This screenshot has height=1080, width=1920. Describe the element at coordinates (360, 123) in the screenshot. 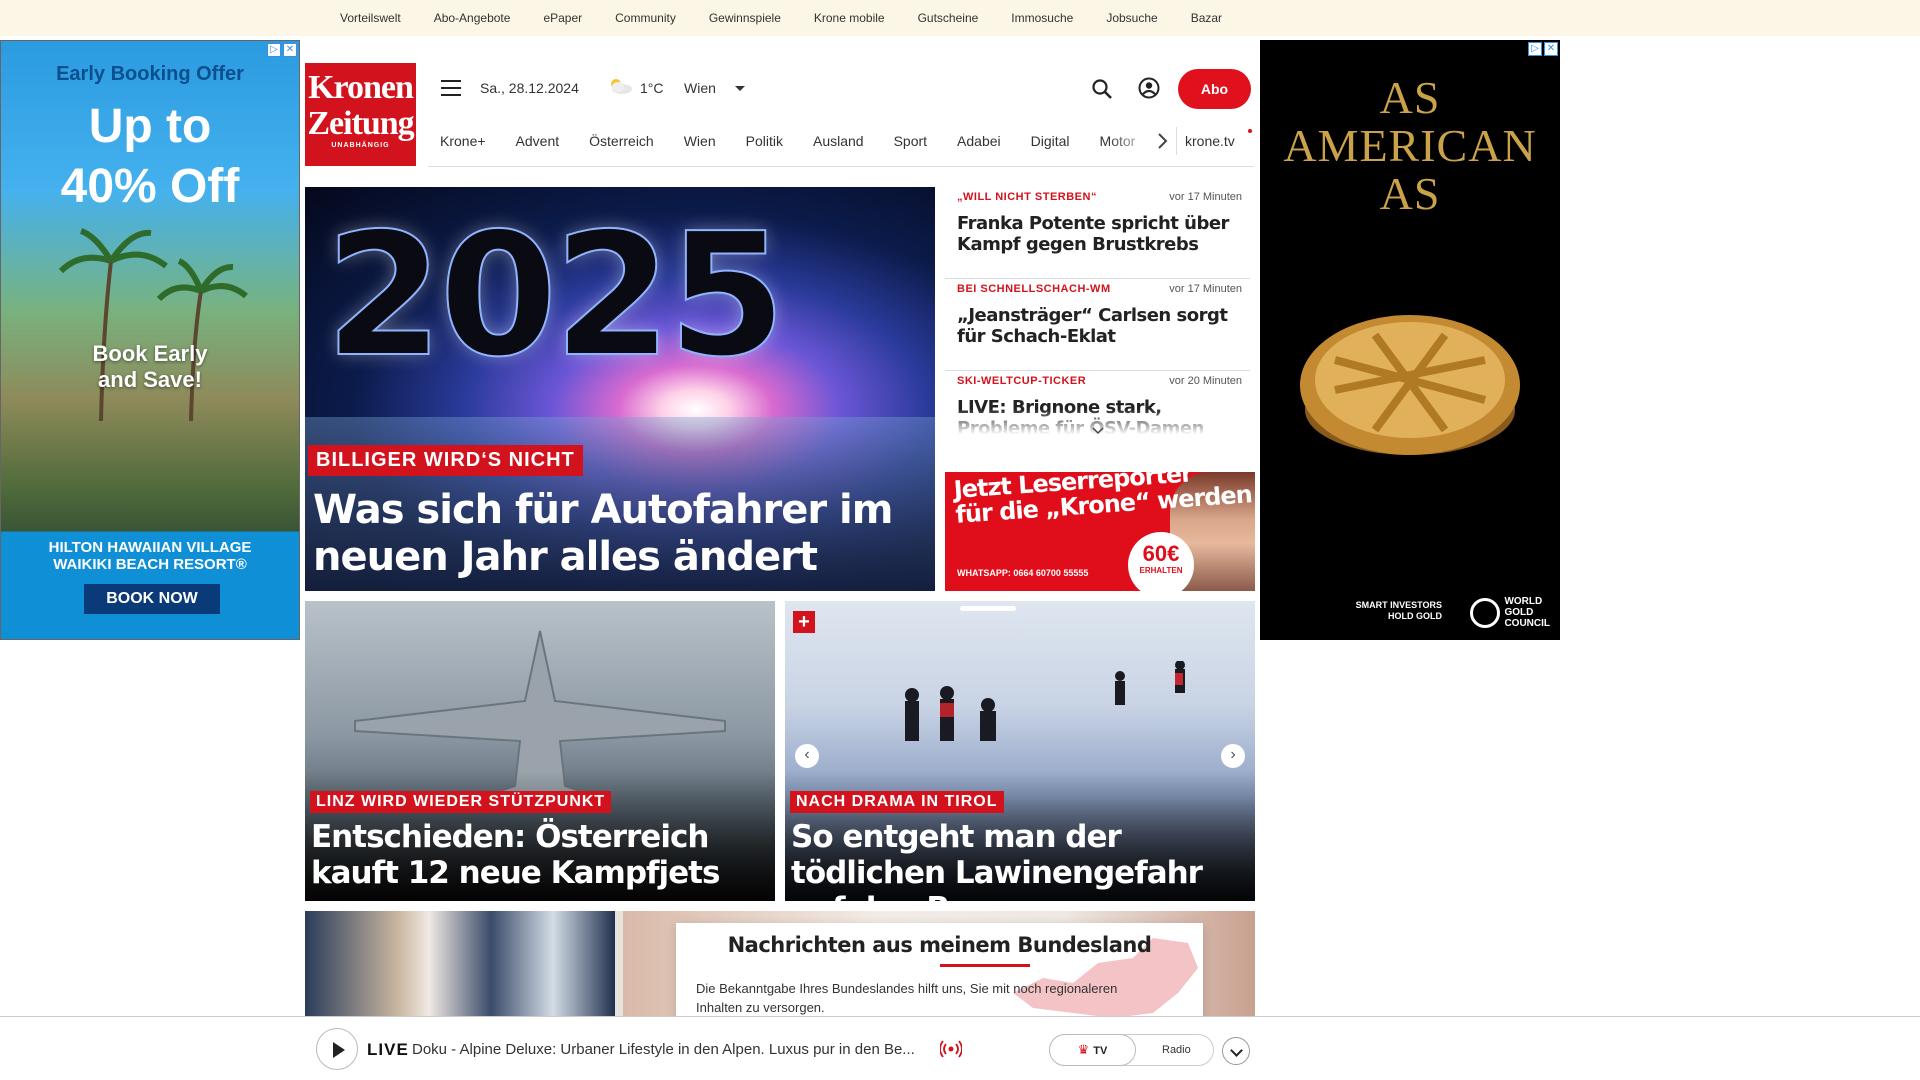

I see `logo-line2: Zeitung` at that location.